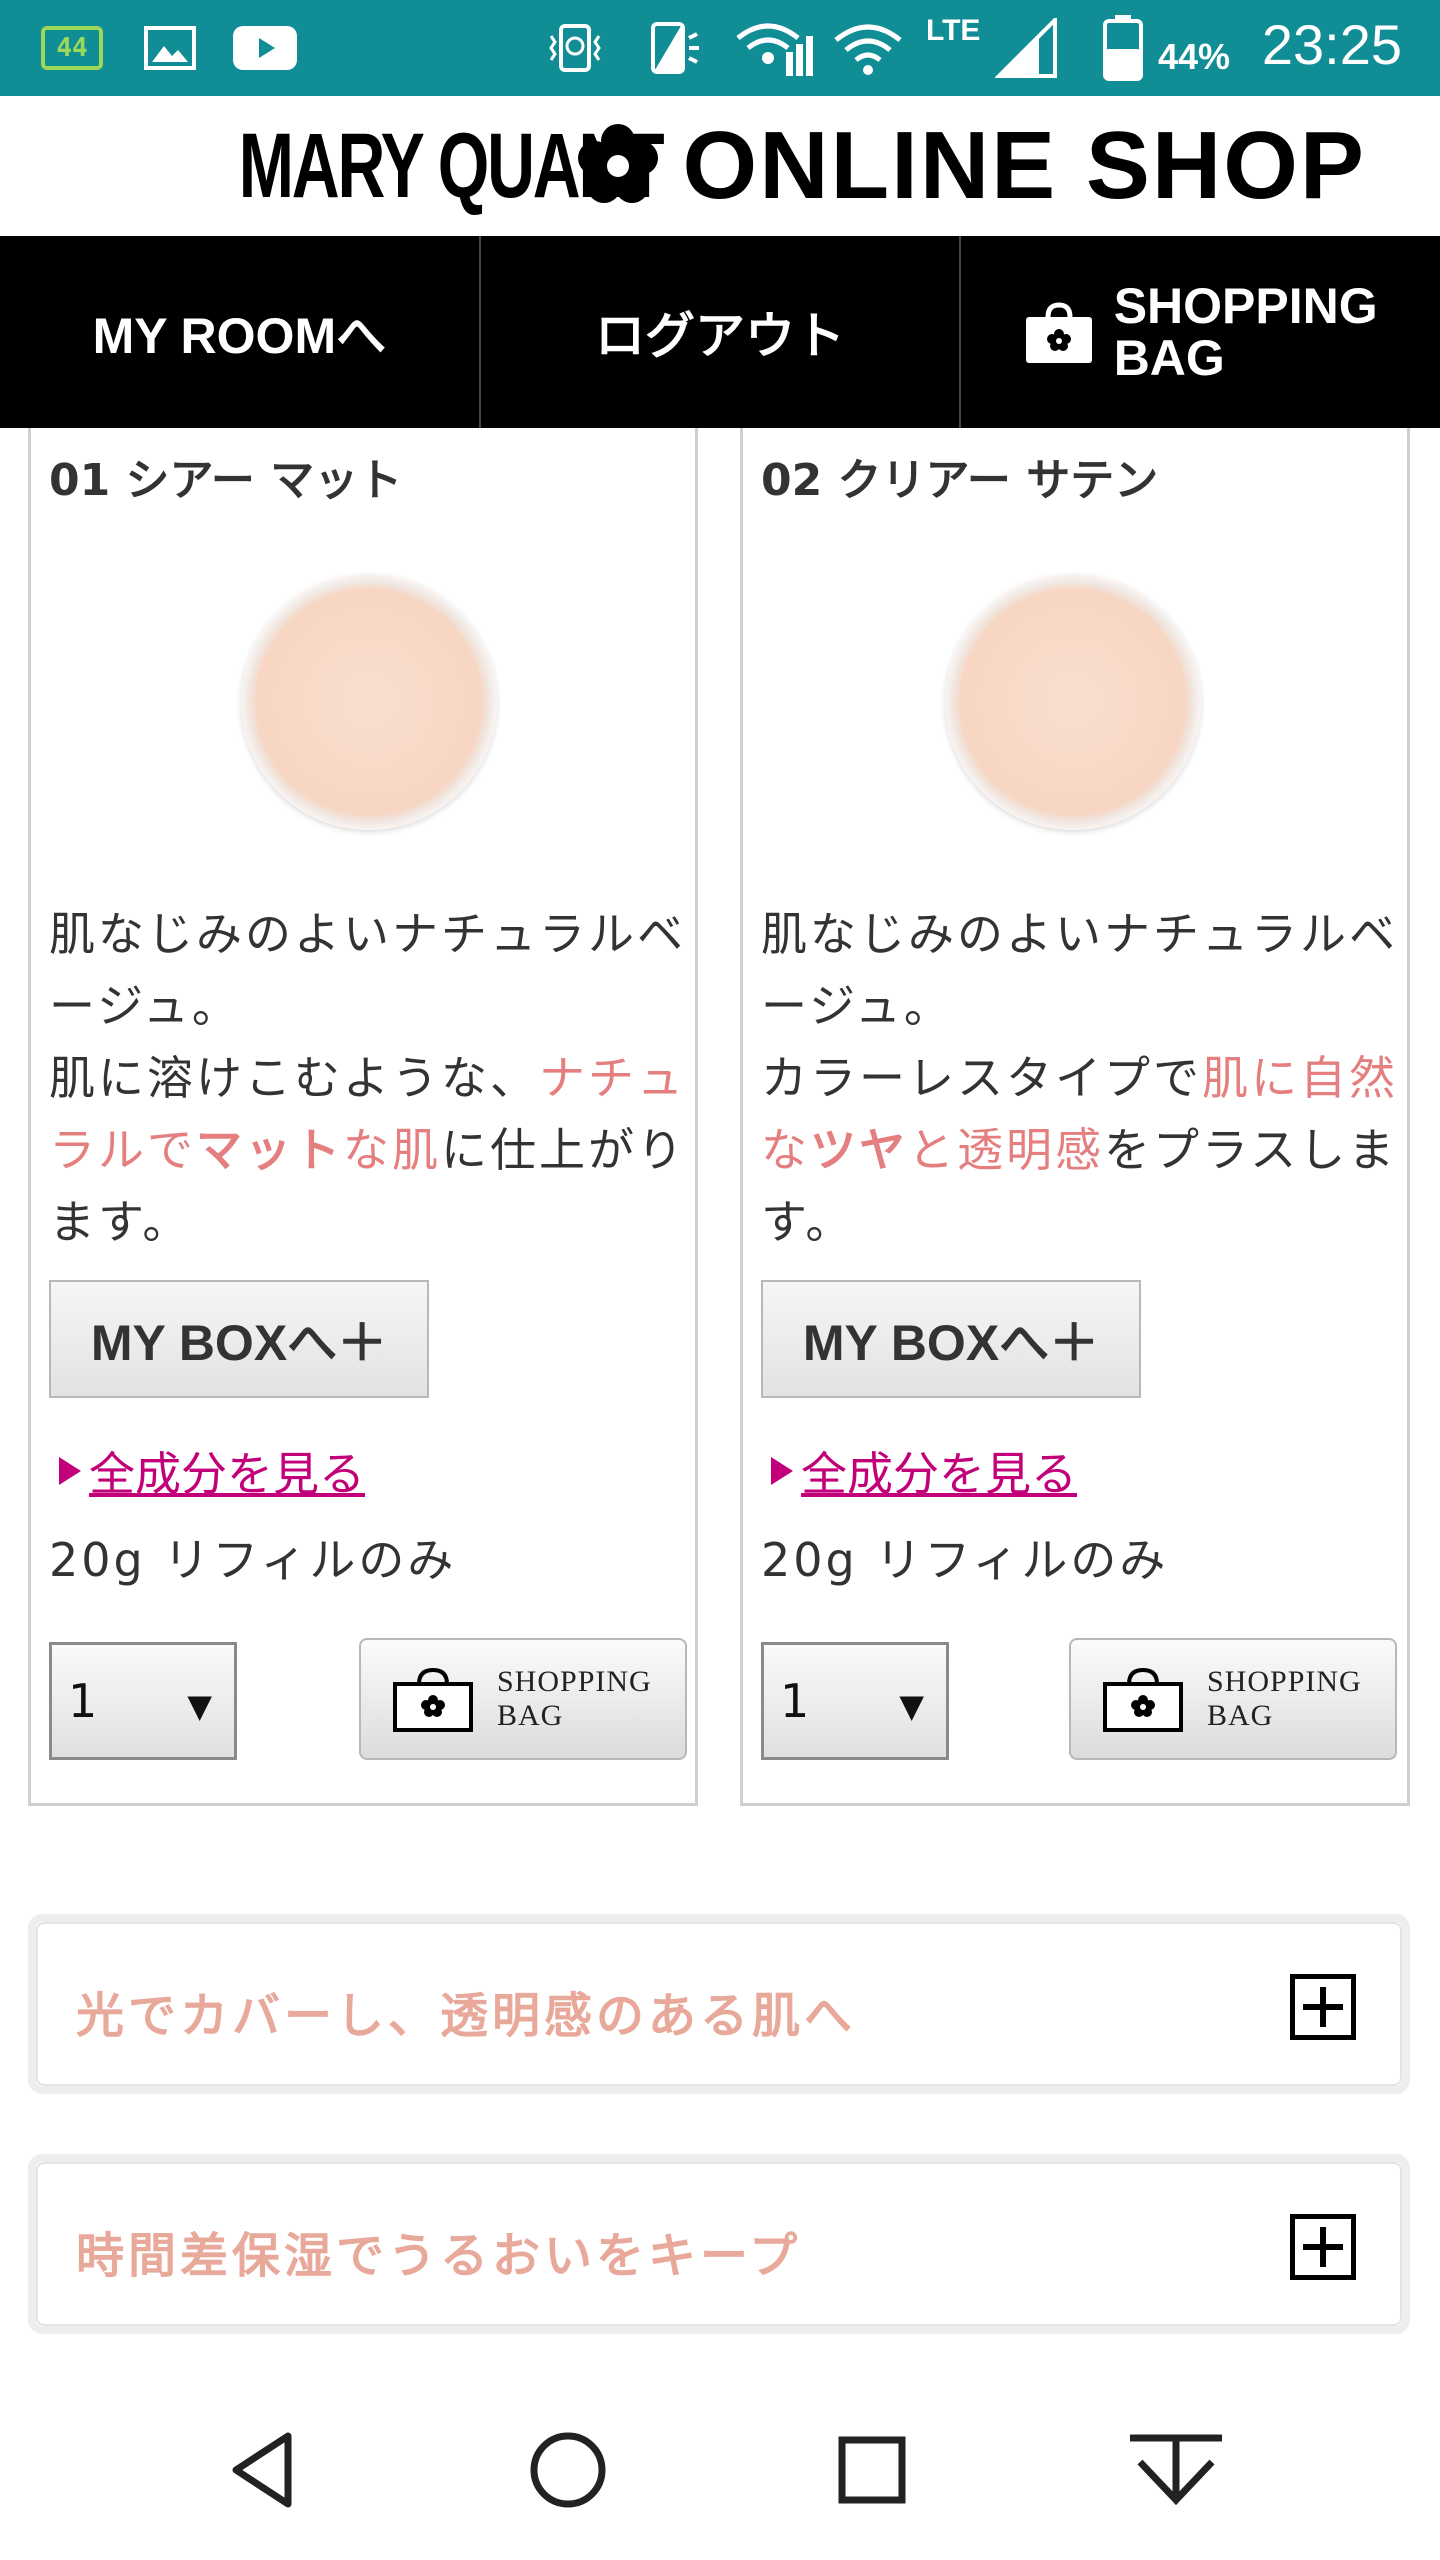 This screenshot has height=2560, width=1440. What do you see at coordinates (1123, 48) in the screenshot?
I see `battery-icon` at bounding box center [1123, 48].